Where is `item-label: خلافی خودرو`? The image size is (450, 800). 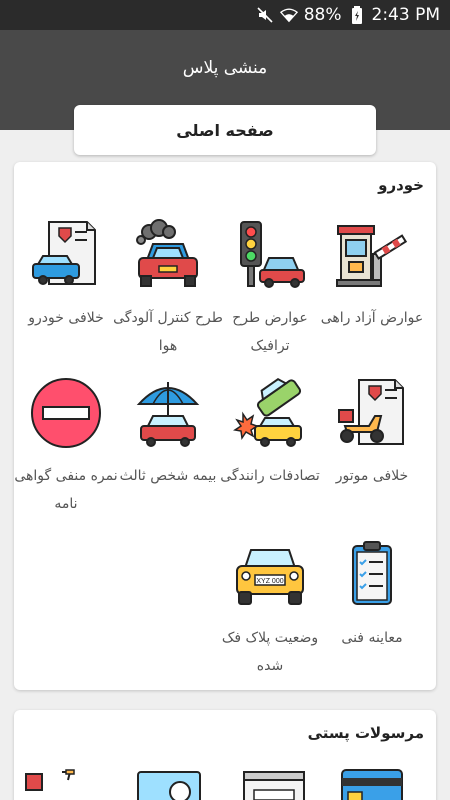
item-label: خلافی خودرو is located at coordinates (66, 318).